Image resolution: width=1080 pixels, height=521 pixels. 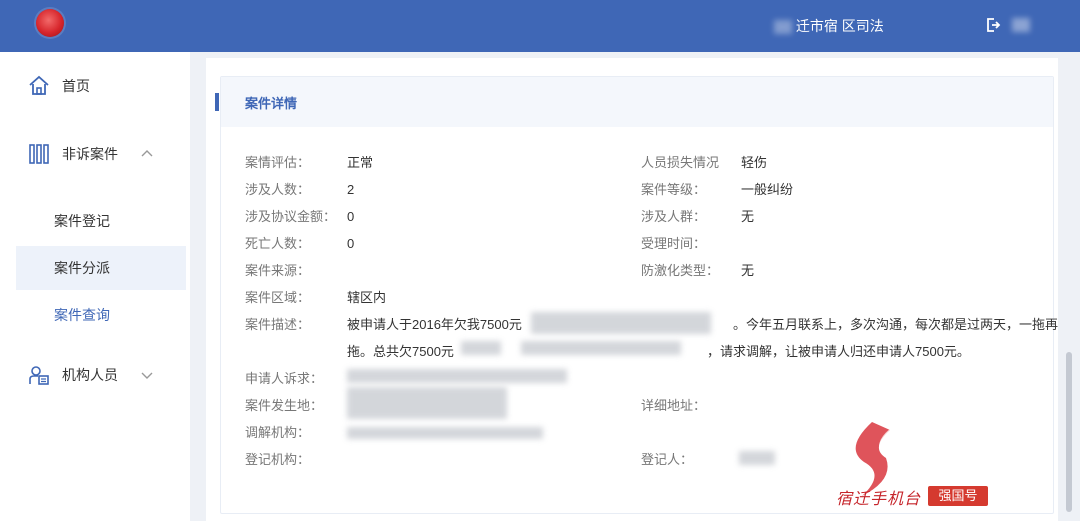 What do you see at coordinates (754, 162) in the screenshot?
I see `field-value: 轻伤` at bounding box center [754, 162].